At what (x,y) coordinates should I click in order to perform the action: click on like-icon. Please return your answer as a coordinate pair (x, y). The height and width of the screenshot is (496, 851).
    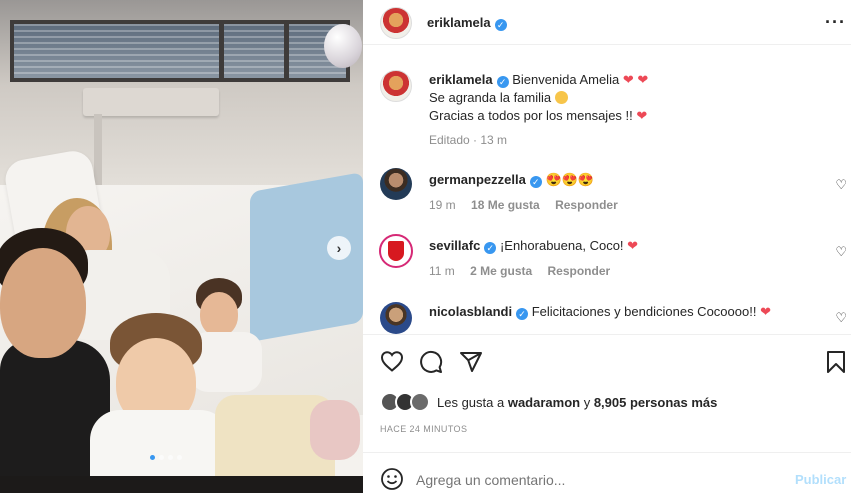
    Looking at the image, I should click on (392, 363).